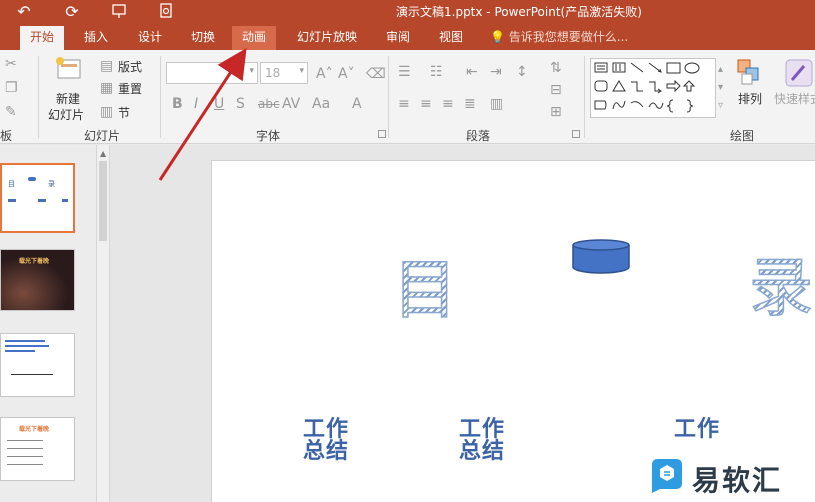 The image size is (815, 502). I want to click on layout-button: 版式, so click(130, 66).